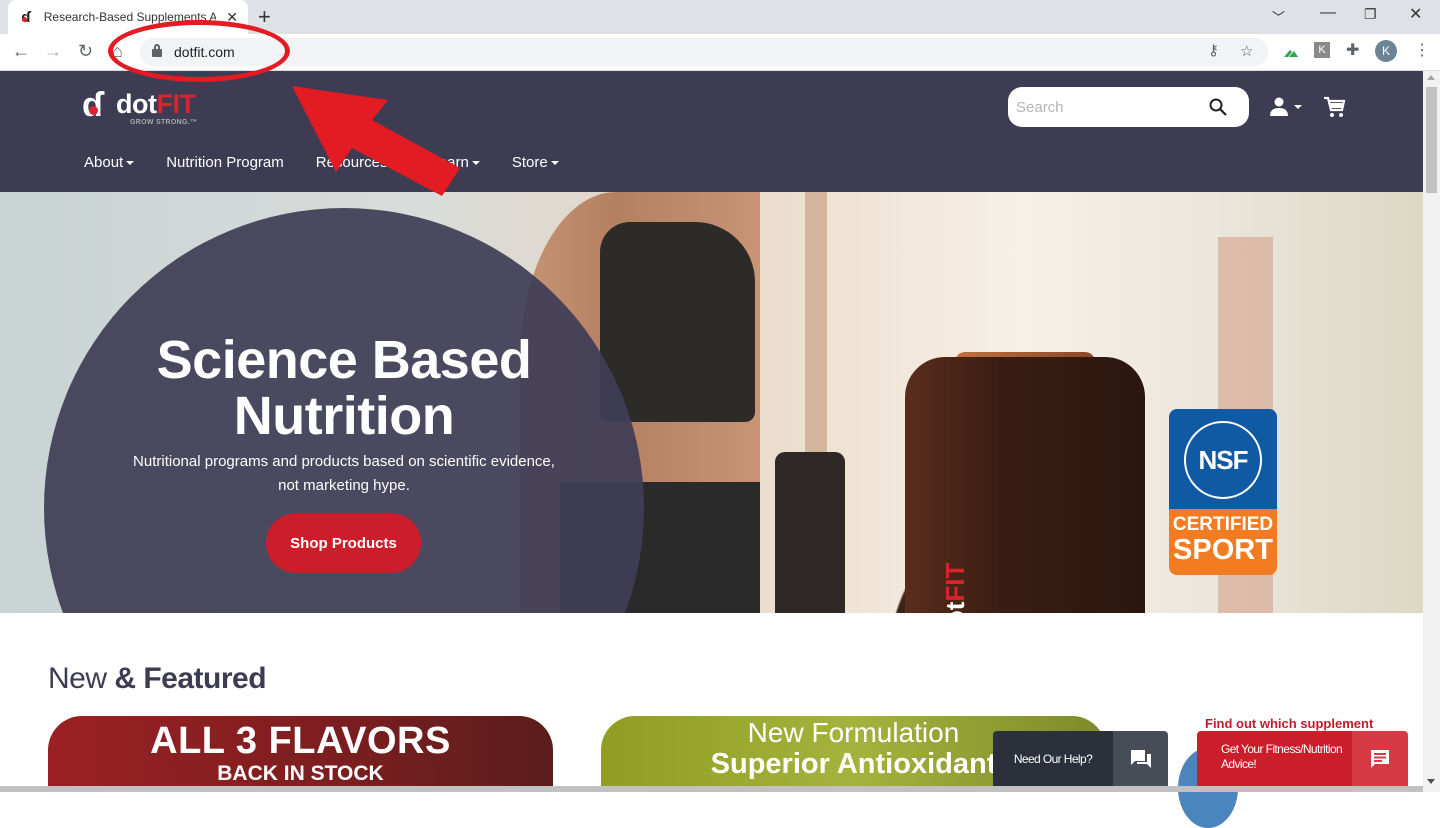 The image size is (1440, 828). Describe the element at coordinates (225, 162) in the screenshot. I see `nav-nutrition-program: Nutrition Program` at that location.